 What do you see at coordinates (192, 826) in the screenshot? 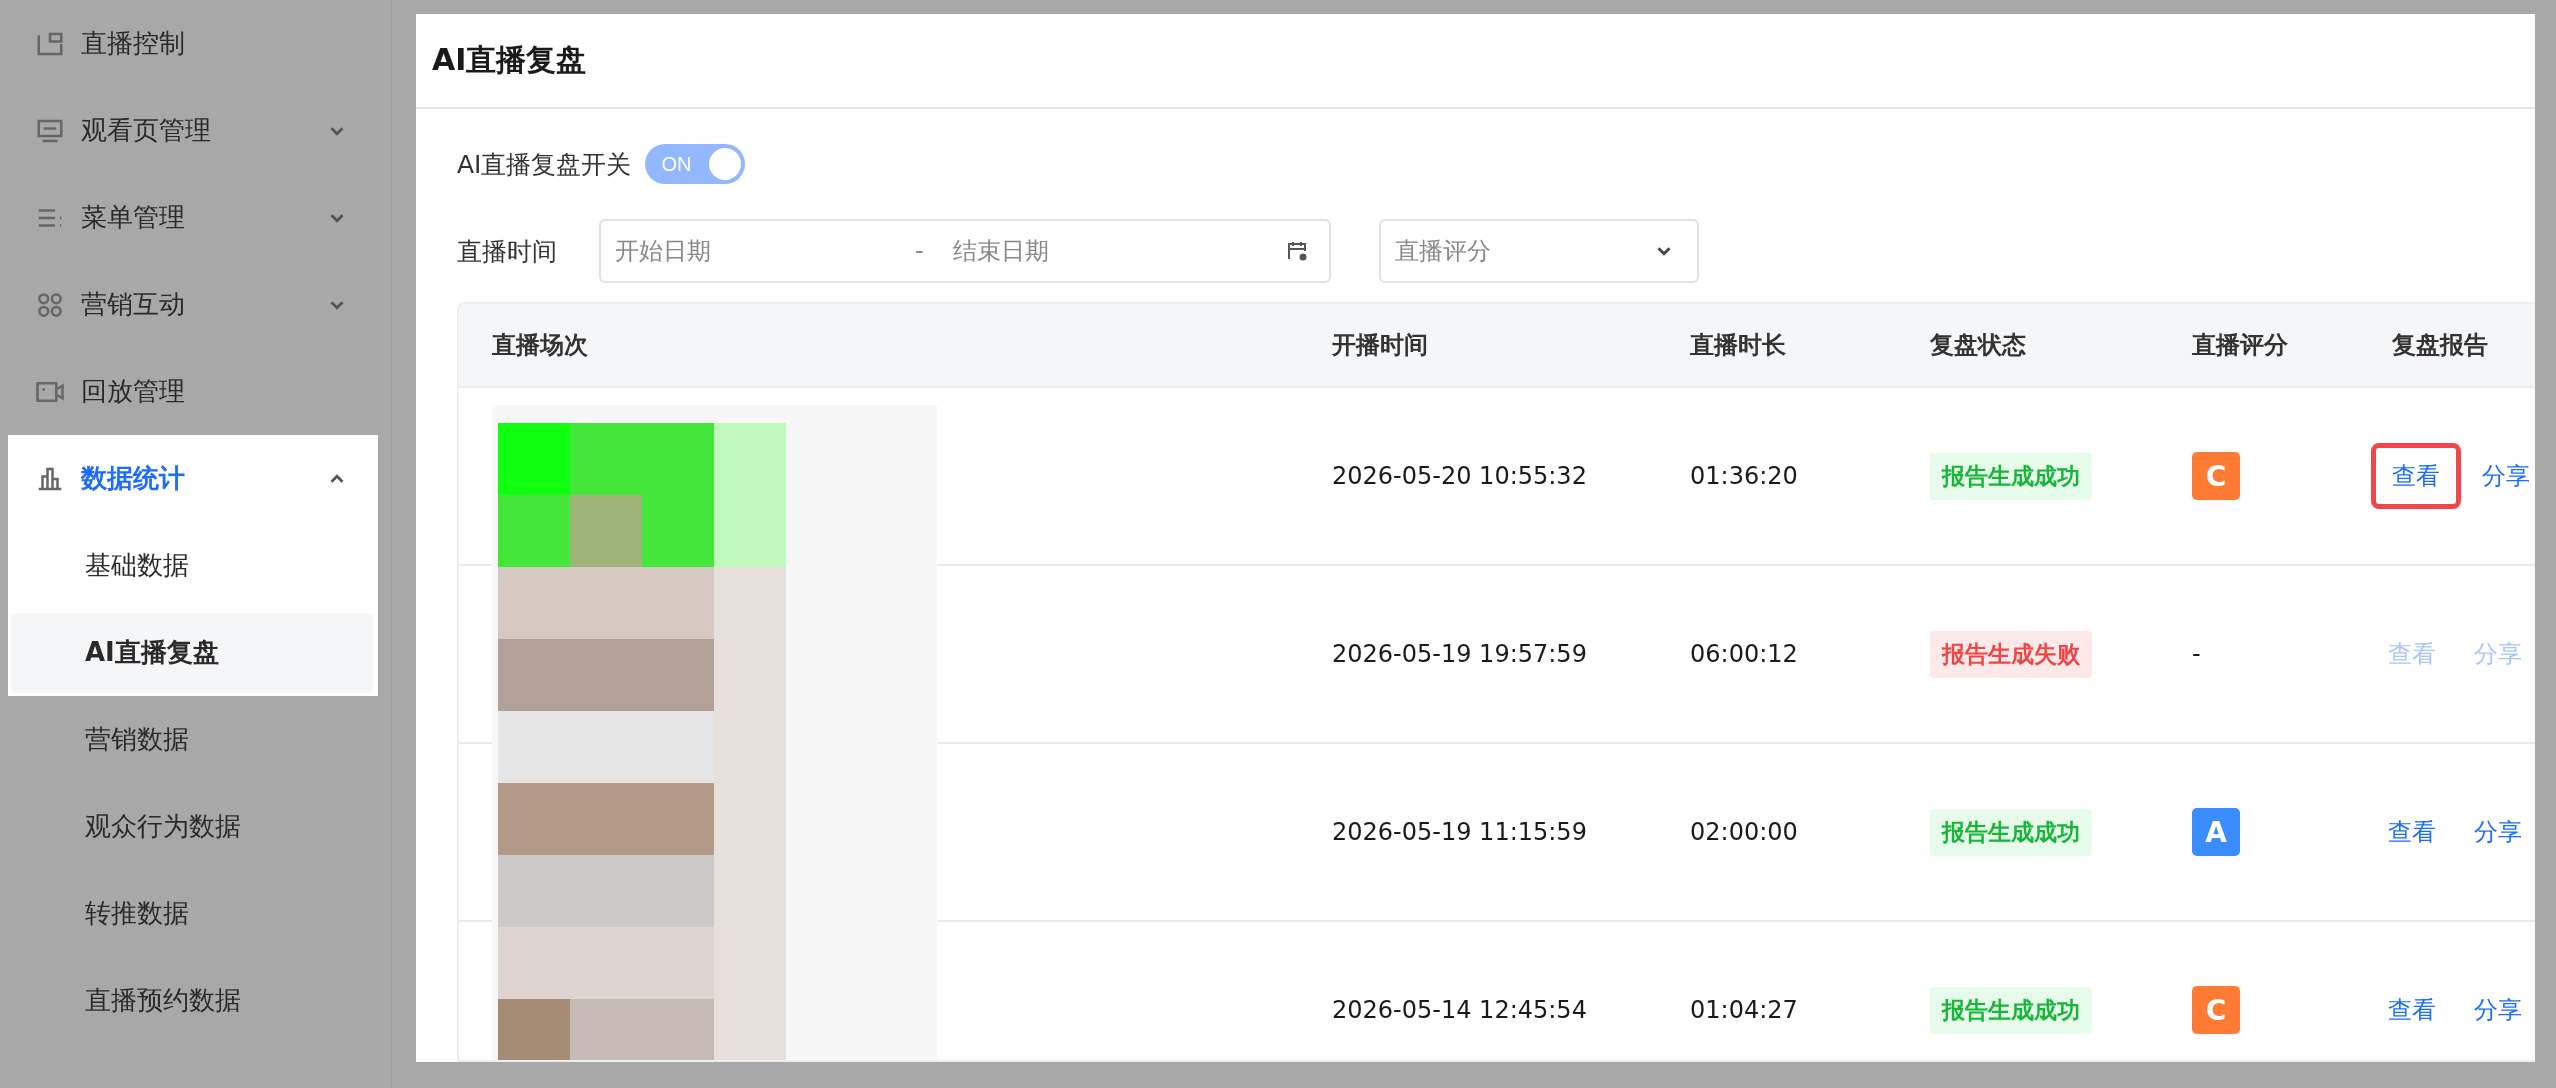
I see `sidebar-subitem: 观众行为数据` at bounding box center [192, 826].